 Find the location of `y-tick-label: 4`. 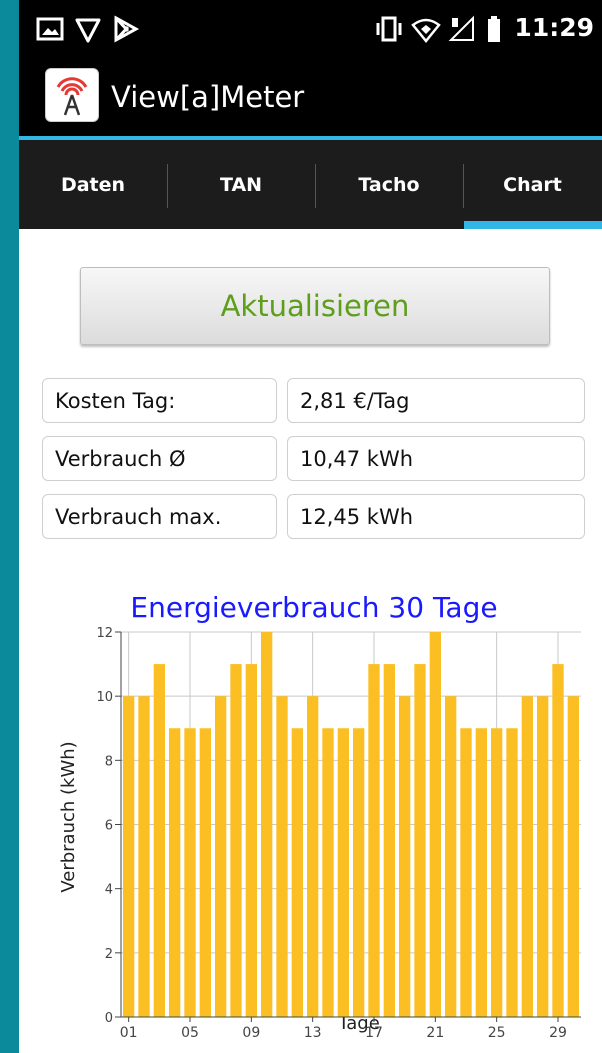

y-tick-label: 4 is located at coordinates (109, 890).